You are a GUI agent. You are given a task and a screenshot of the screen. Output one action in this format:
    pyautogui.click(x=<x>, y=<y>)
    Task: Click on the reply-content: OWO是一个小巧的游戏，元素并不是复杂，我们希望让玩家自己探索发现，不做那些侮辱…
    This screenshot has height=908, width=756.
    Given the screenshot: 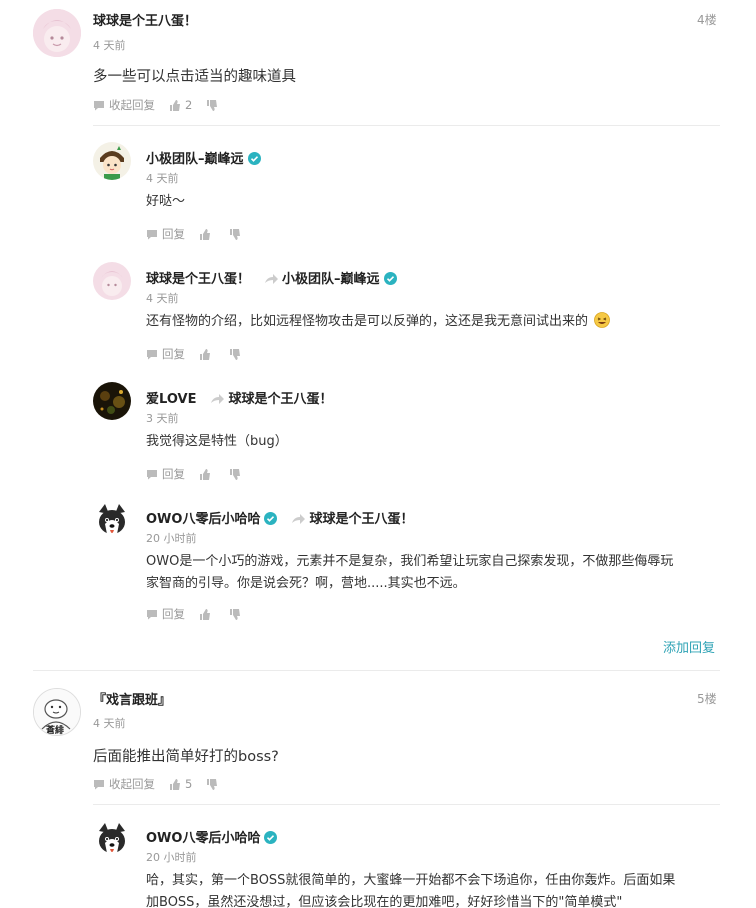 What is the action you would take?
    pyautogui.click(x=410, y=572)
    